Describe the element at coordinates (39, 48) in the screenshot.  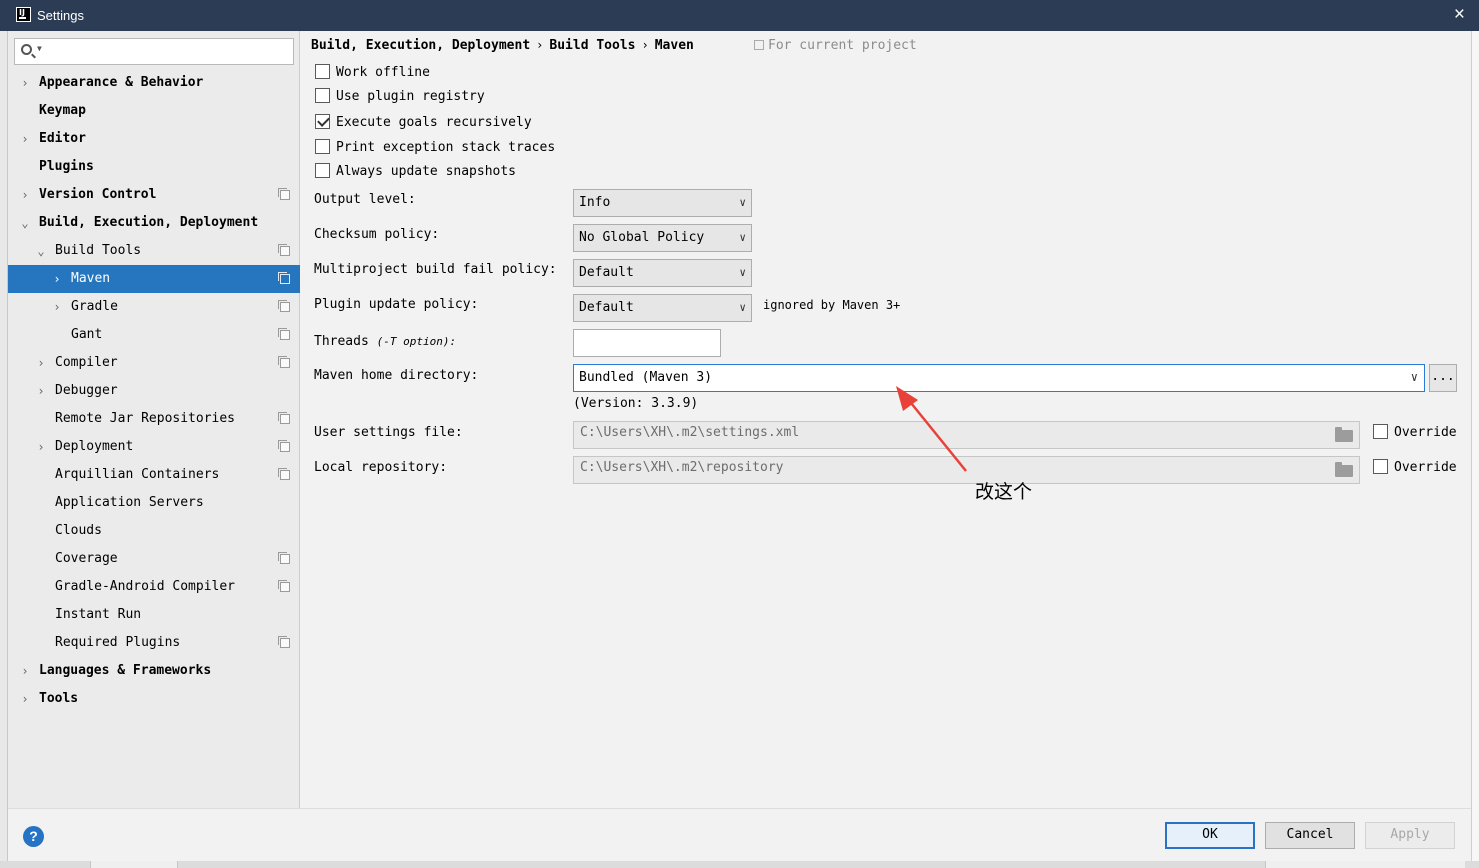
I see `search-options-caret-icon: ▼` at that location.